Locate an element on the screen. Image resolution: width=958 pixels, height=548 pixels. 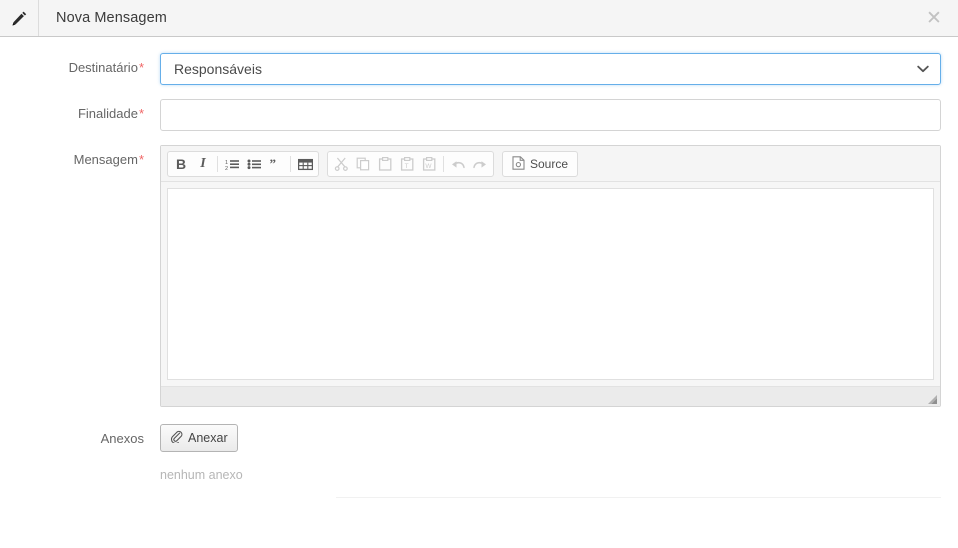
toolbar-group-source: Source is located at coordinates (540, 164).